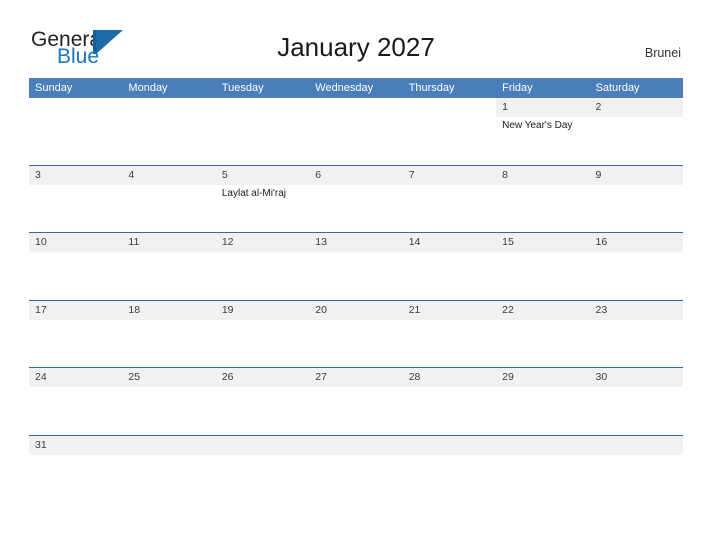  What do you see at coordinates (41, 377) in the screenshot?
I see `day-number: 24` at bounding box center [41, 377].